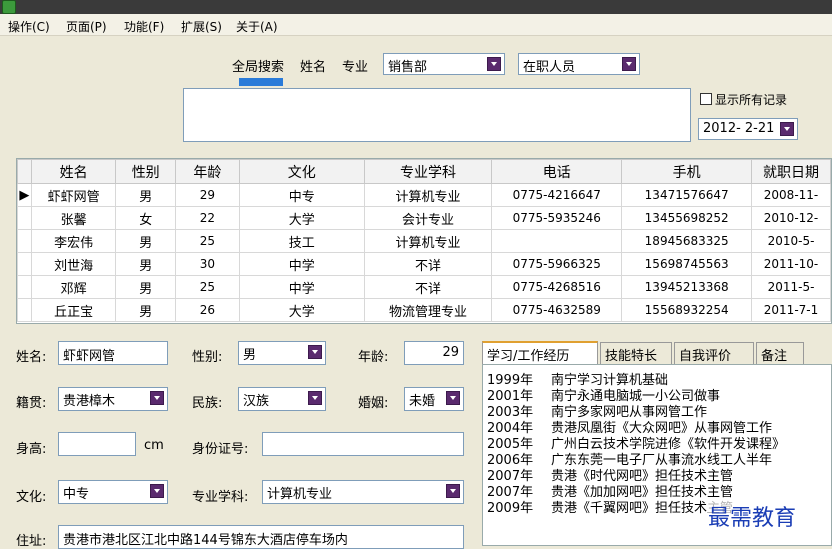  I want to click on cell-hire-date: 2010-12-, so click(791, 218).